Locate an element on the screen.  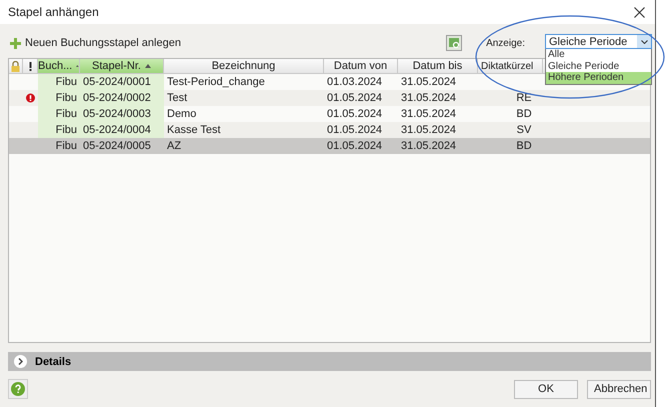
table-cell: Test is located at coordinates (177, 98).